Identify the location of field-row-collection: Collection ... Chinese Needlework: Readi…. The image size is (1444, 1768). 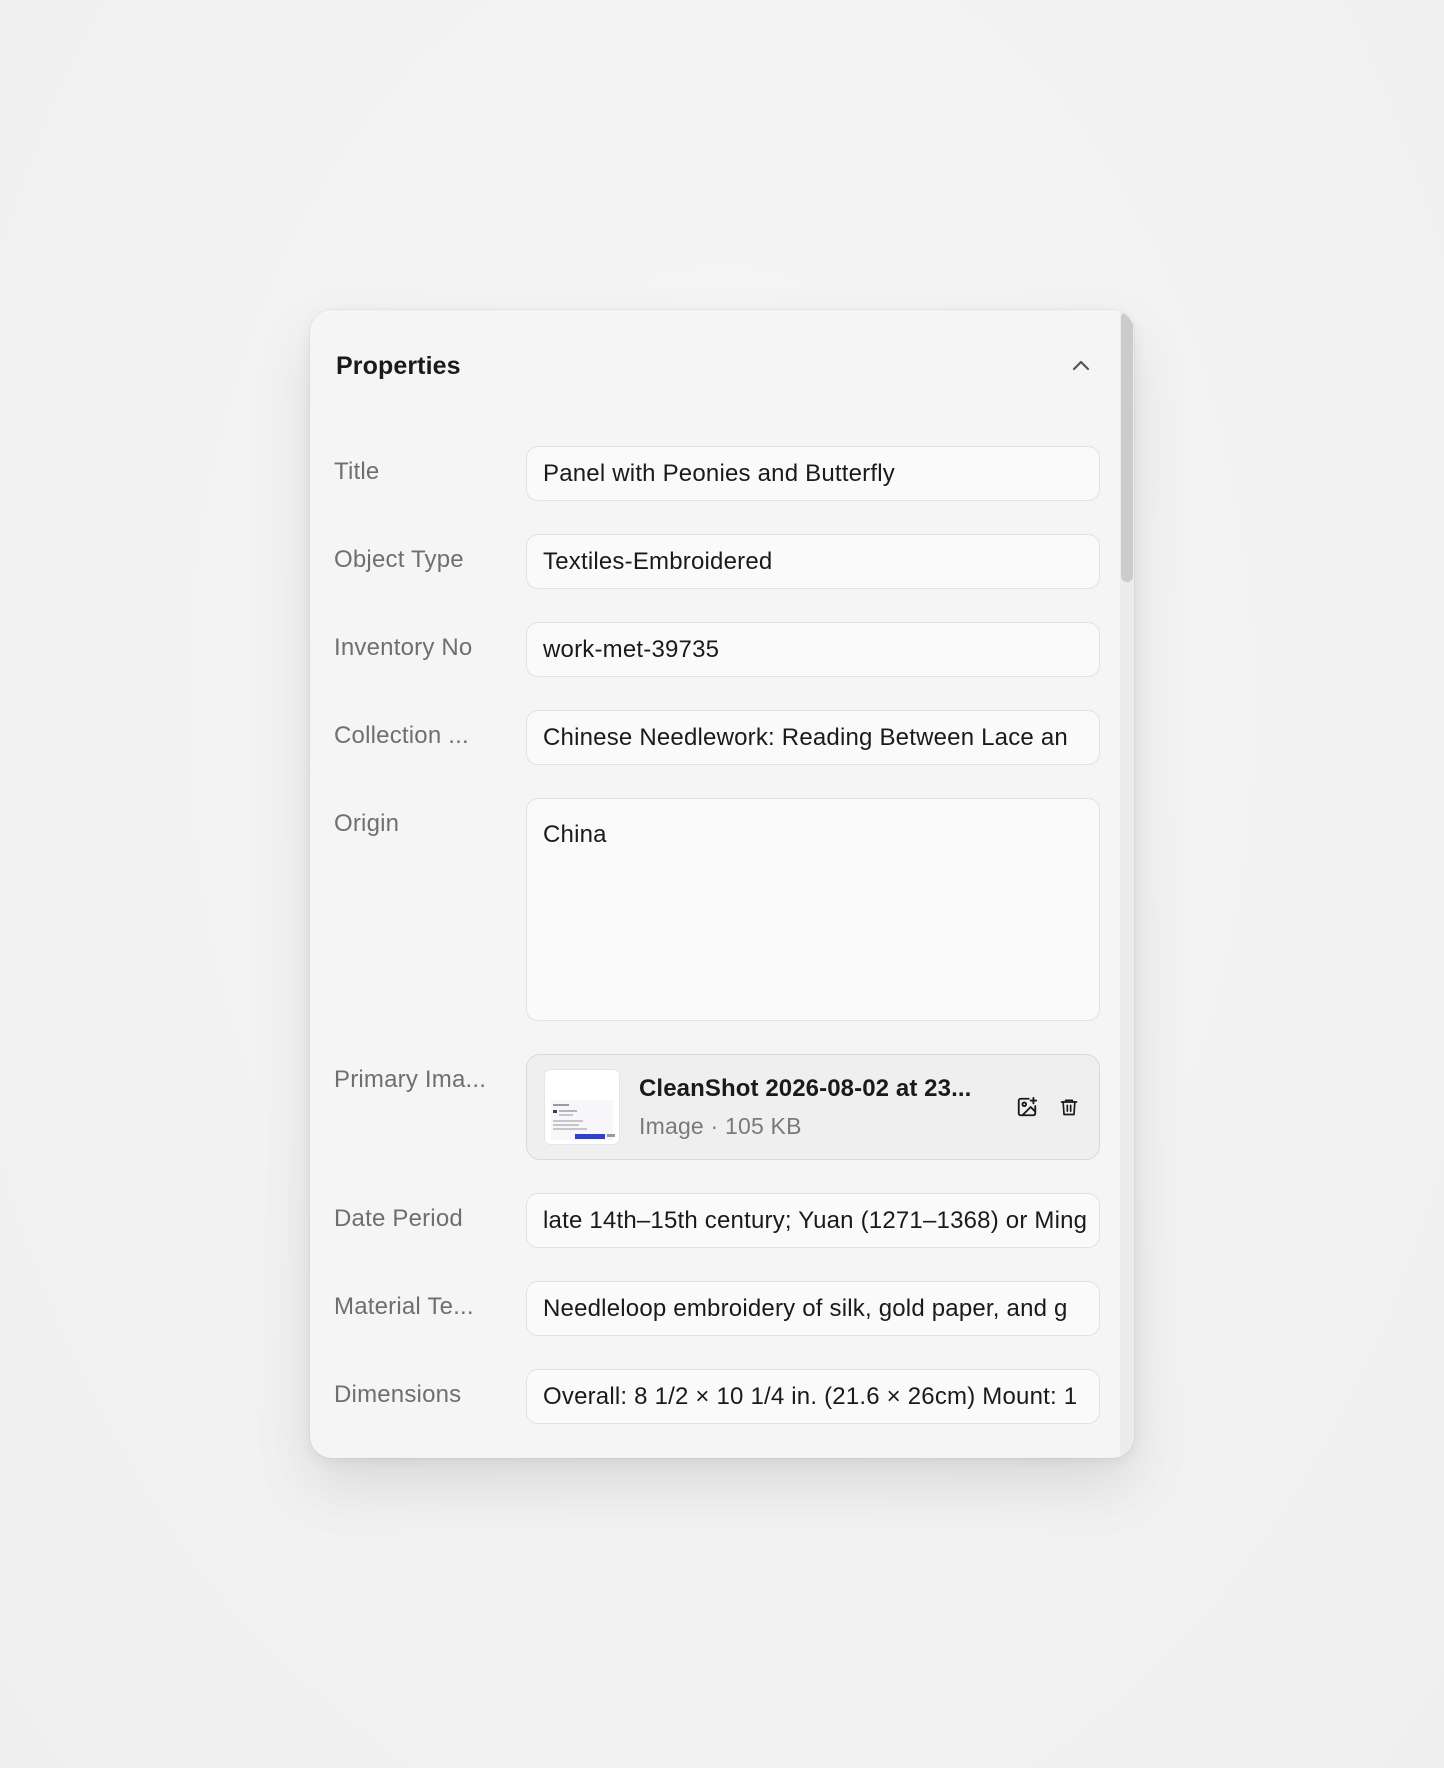
(717, 737).